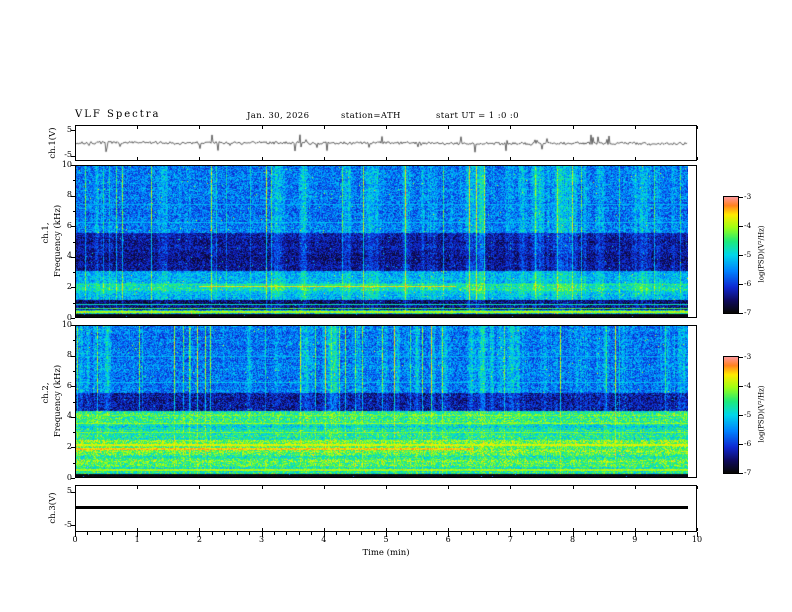 Image resolution: width=792 pixels, height=612 pixels. I want to click on plot-title: VLF Spectra, so click(118, 114).